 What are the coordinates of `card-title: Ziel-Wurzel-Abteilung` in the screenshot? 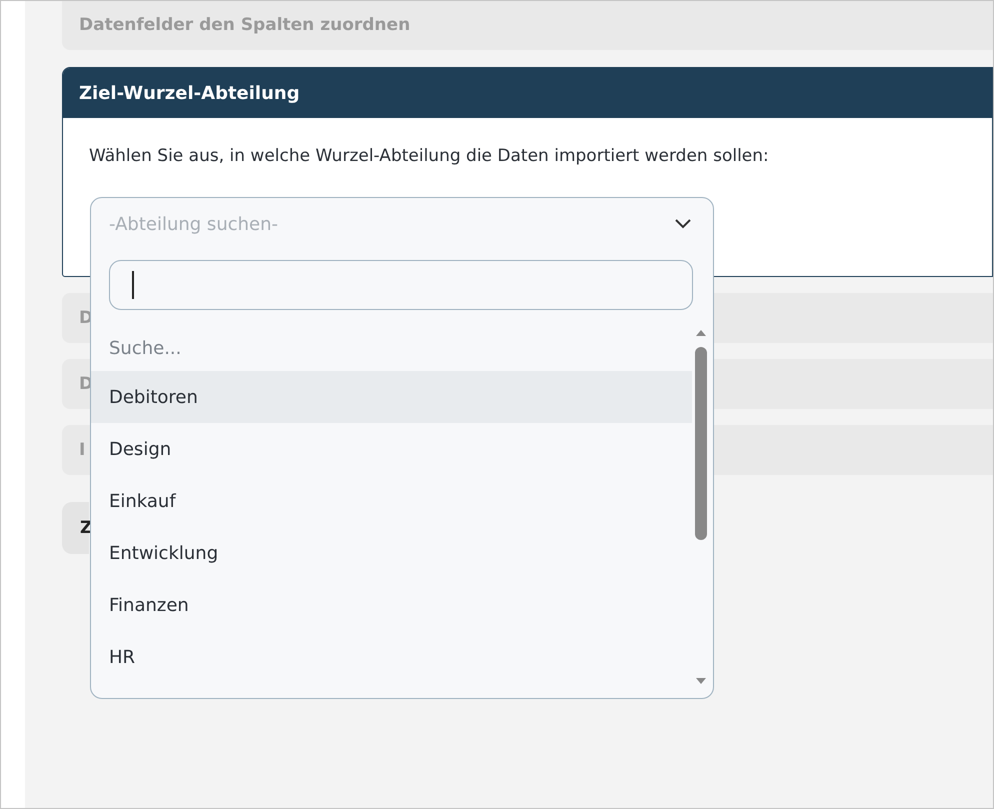 It's located at (527, 93).